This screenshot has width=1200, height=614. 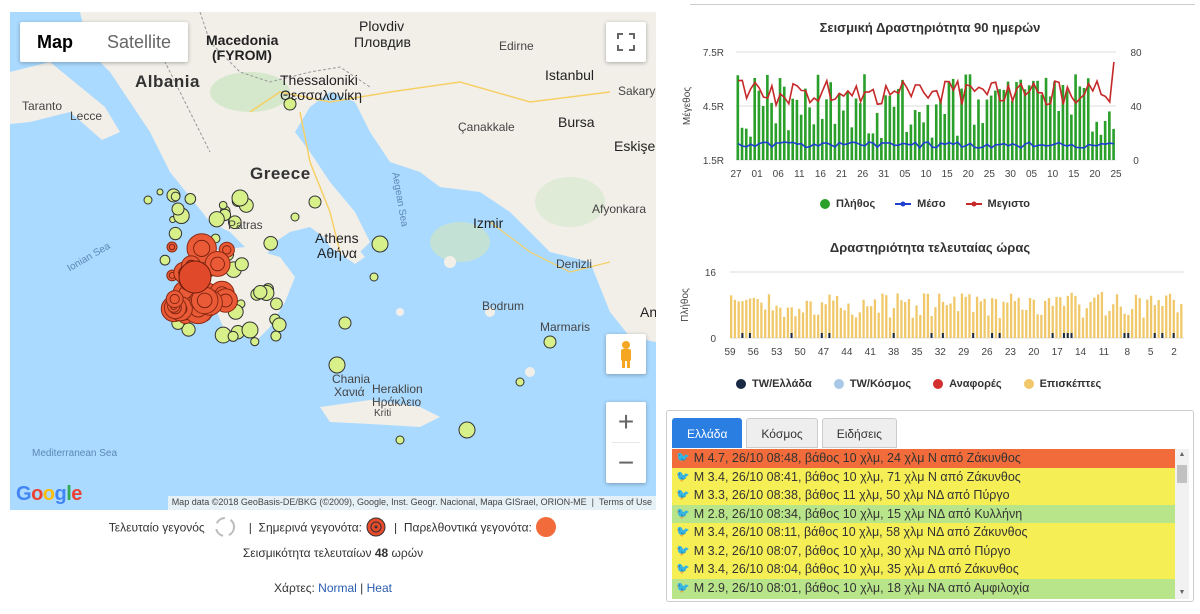 I want to click on scroll-thumb, so click(x=1182, y=474).